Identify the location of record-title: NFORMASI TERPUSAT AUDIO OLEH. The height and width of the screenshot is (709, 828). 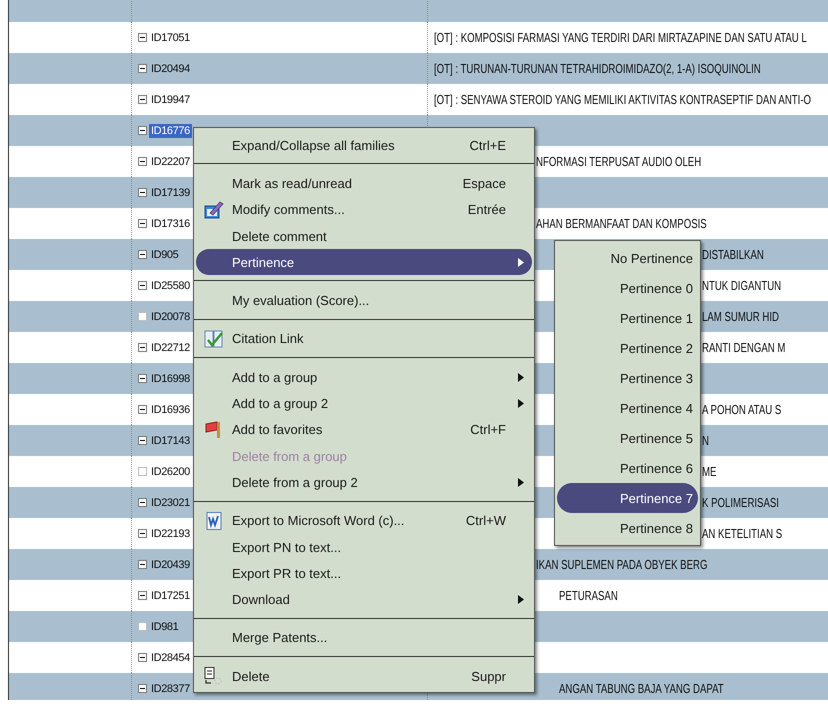
(619, 161).